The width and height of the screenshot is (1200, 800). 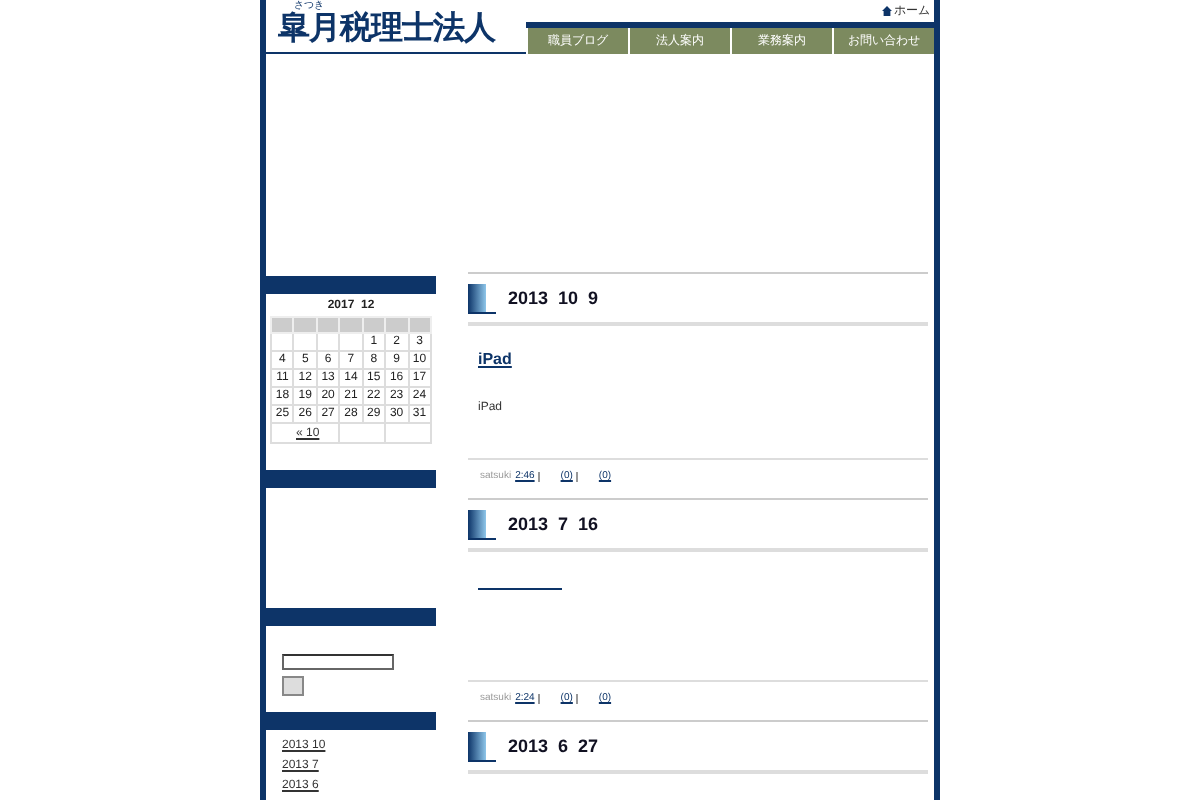 I want to click on site-logo: 皐月税理士法人, so click(x=386, y=30).